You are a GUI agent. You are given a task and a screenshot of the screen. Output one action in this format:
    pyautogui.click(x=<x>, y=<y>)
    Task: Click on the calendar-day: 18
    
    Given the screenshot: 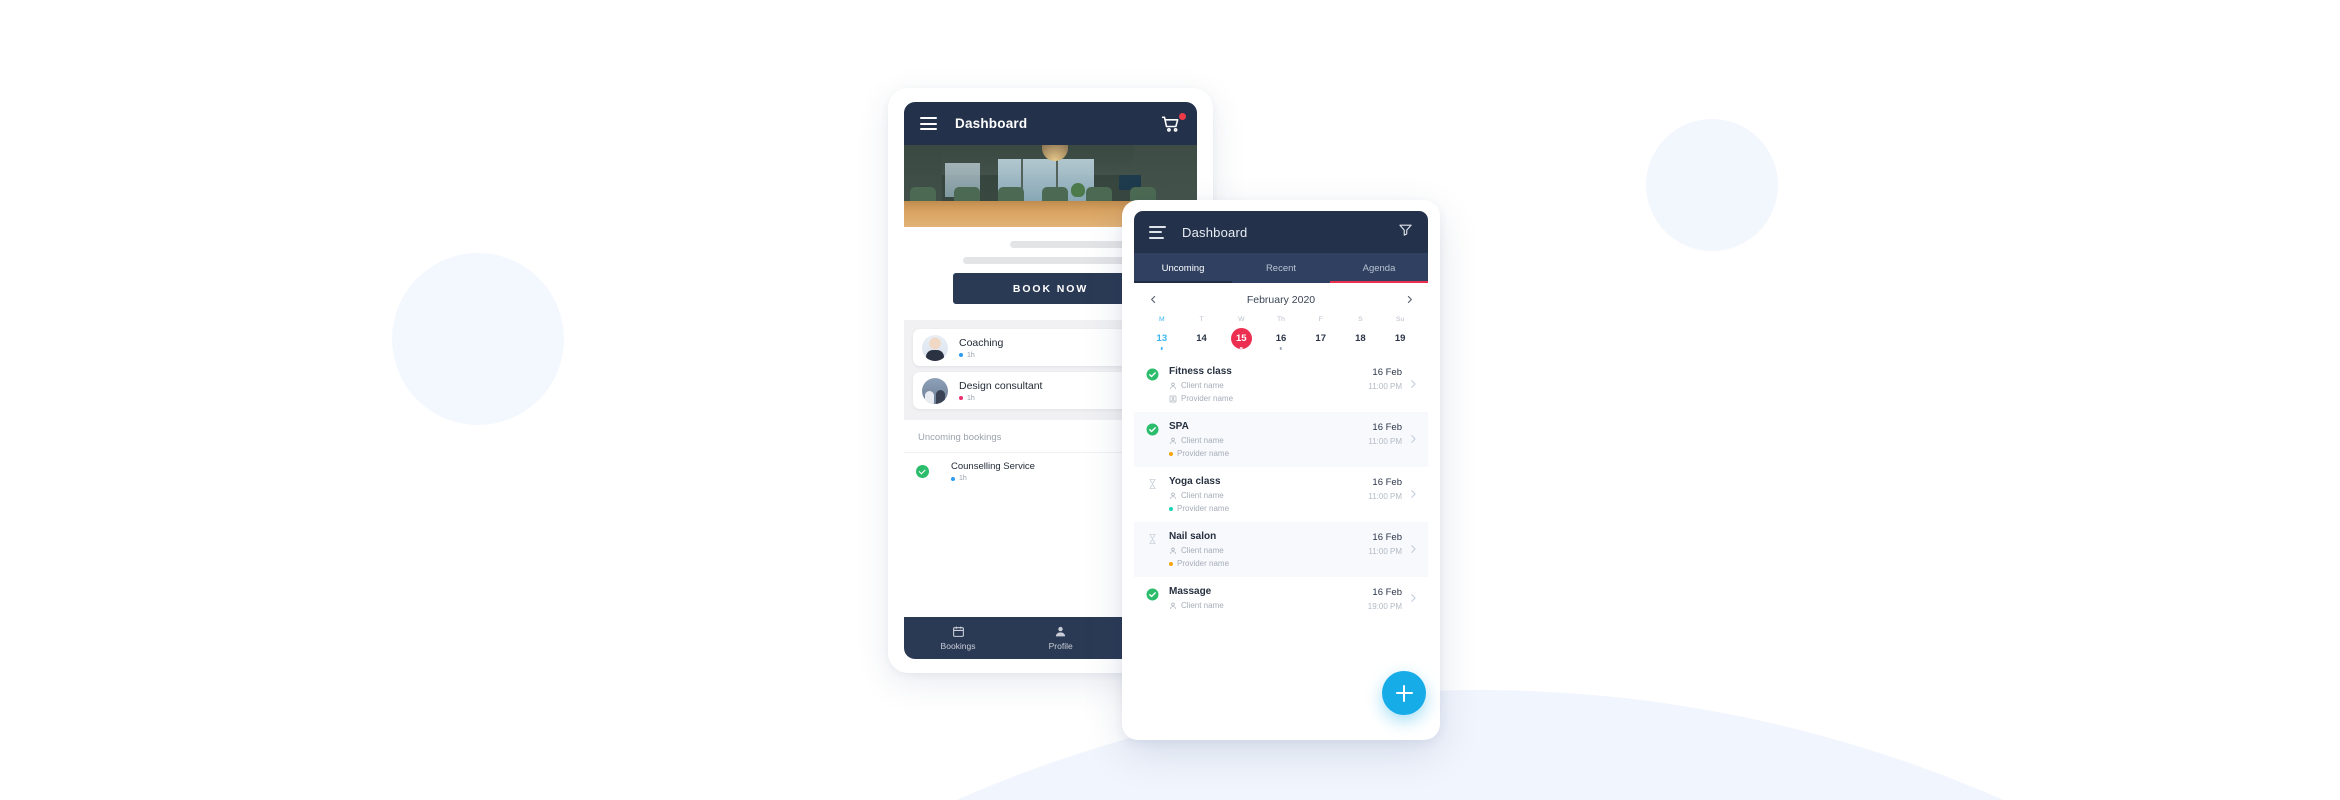 What is the action you would take?
    pyautogui.click(x=1360, y=338)
    